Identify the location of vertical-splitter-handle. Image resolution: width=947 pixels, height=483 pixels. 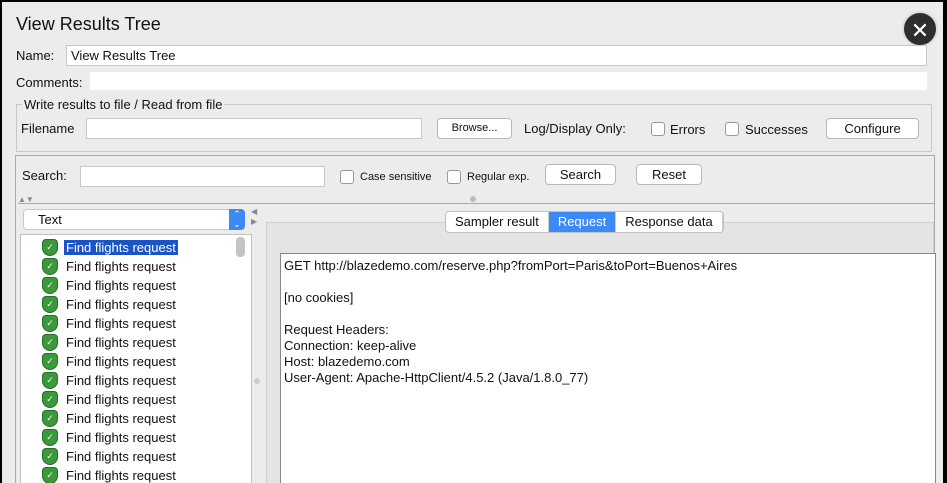
(257, 381).